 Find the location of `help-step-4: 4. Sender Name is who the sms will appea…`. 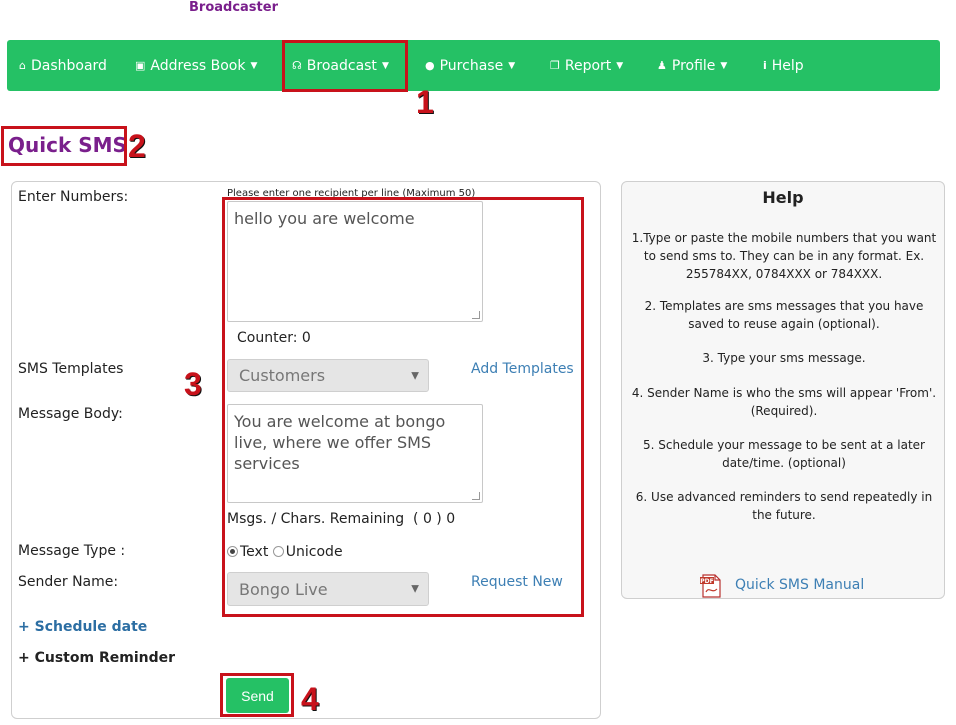

help-step-4: 4. Sender Name is who the sms will appea… is located at coordinates (784, 402).